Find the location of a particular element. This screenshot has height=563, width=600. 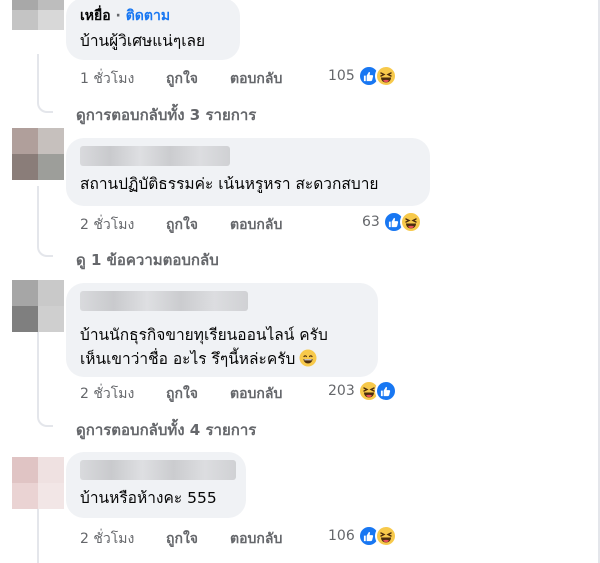

reaction-count: 63 is located at coordinates (371, 222).